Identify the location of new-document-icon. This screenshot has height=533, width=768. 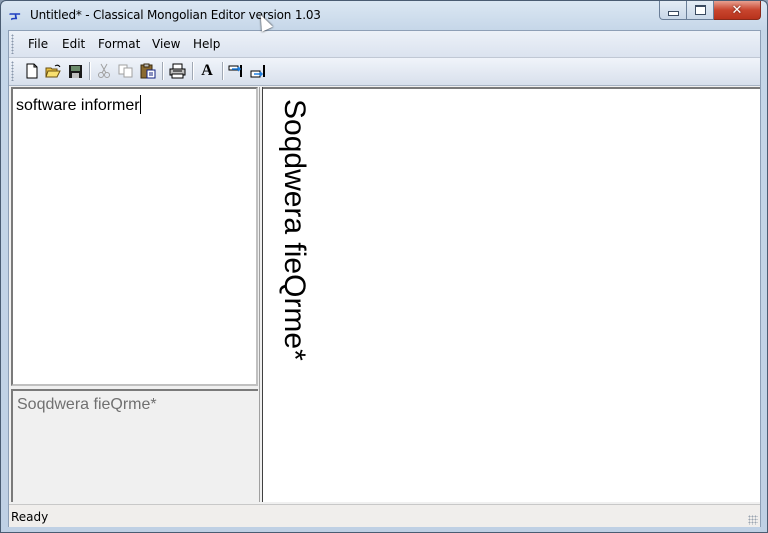
(32, 71).